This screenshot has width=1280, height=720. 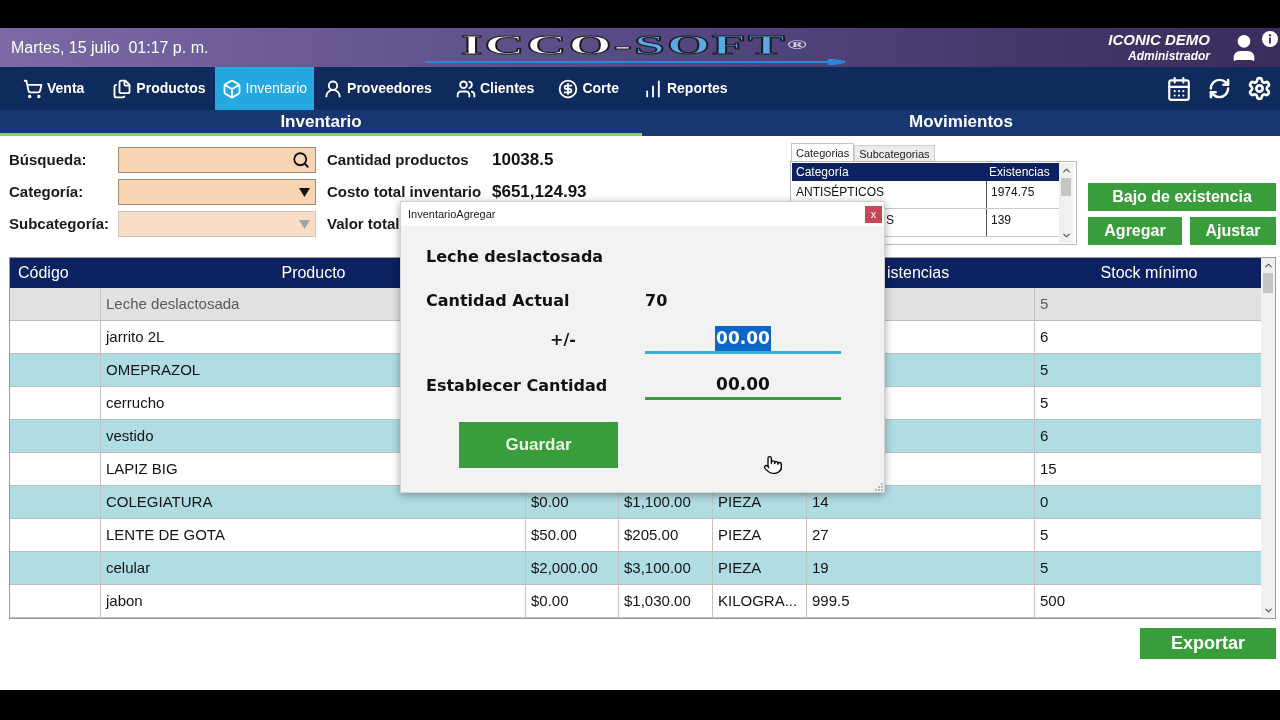 I want to click on table-cell-text: jarrito 2L, so click(x=135, y=336).